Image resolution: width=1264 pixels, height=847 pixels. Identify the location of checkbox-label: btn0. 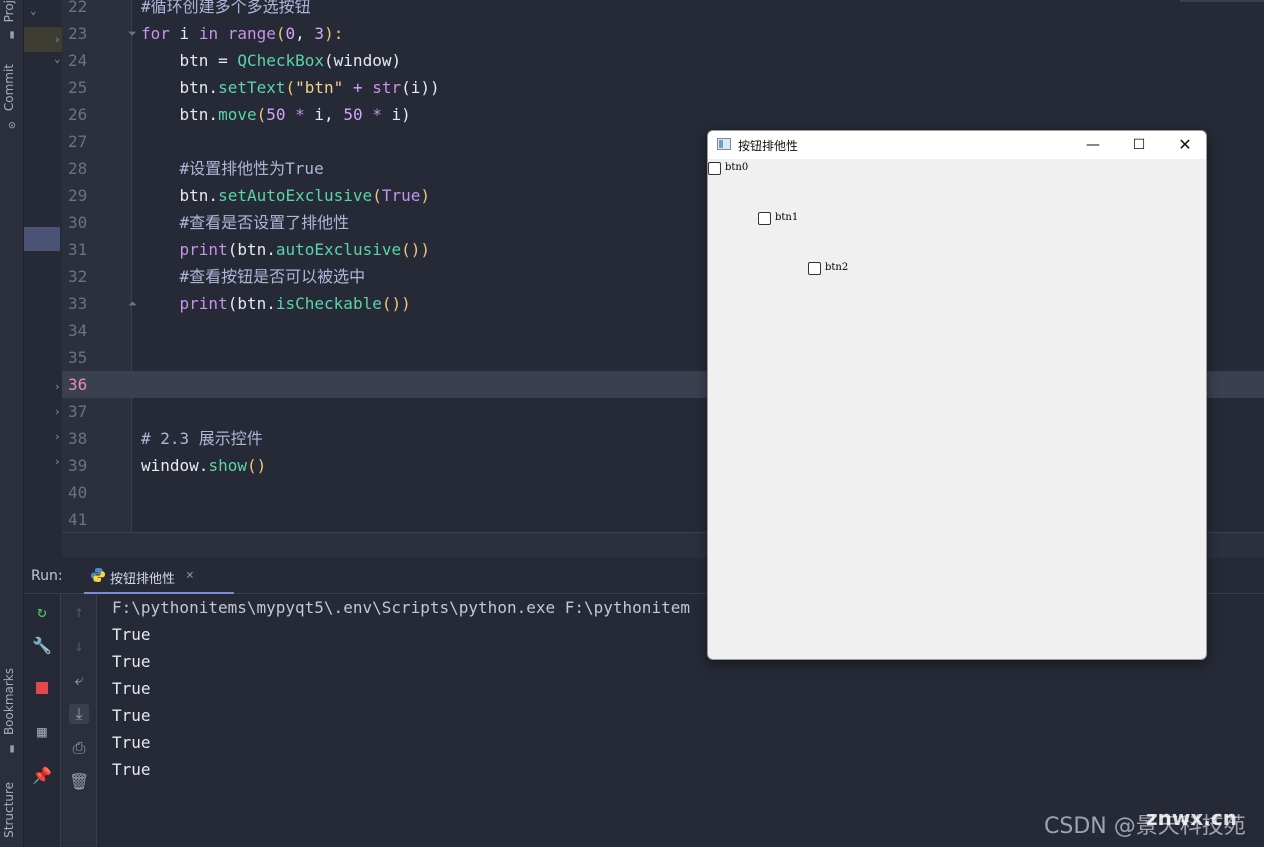
(737, 167).